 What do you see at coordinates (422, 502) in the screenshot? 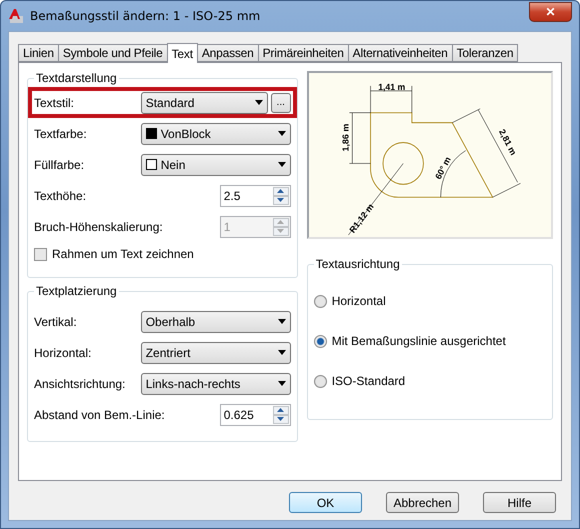
I see `dialog-button: Abbrechen` at bounding box center [422, 502].